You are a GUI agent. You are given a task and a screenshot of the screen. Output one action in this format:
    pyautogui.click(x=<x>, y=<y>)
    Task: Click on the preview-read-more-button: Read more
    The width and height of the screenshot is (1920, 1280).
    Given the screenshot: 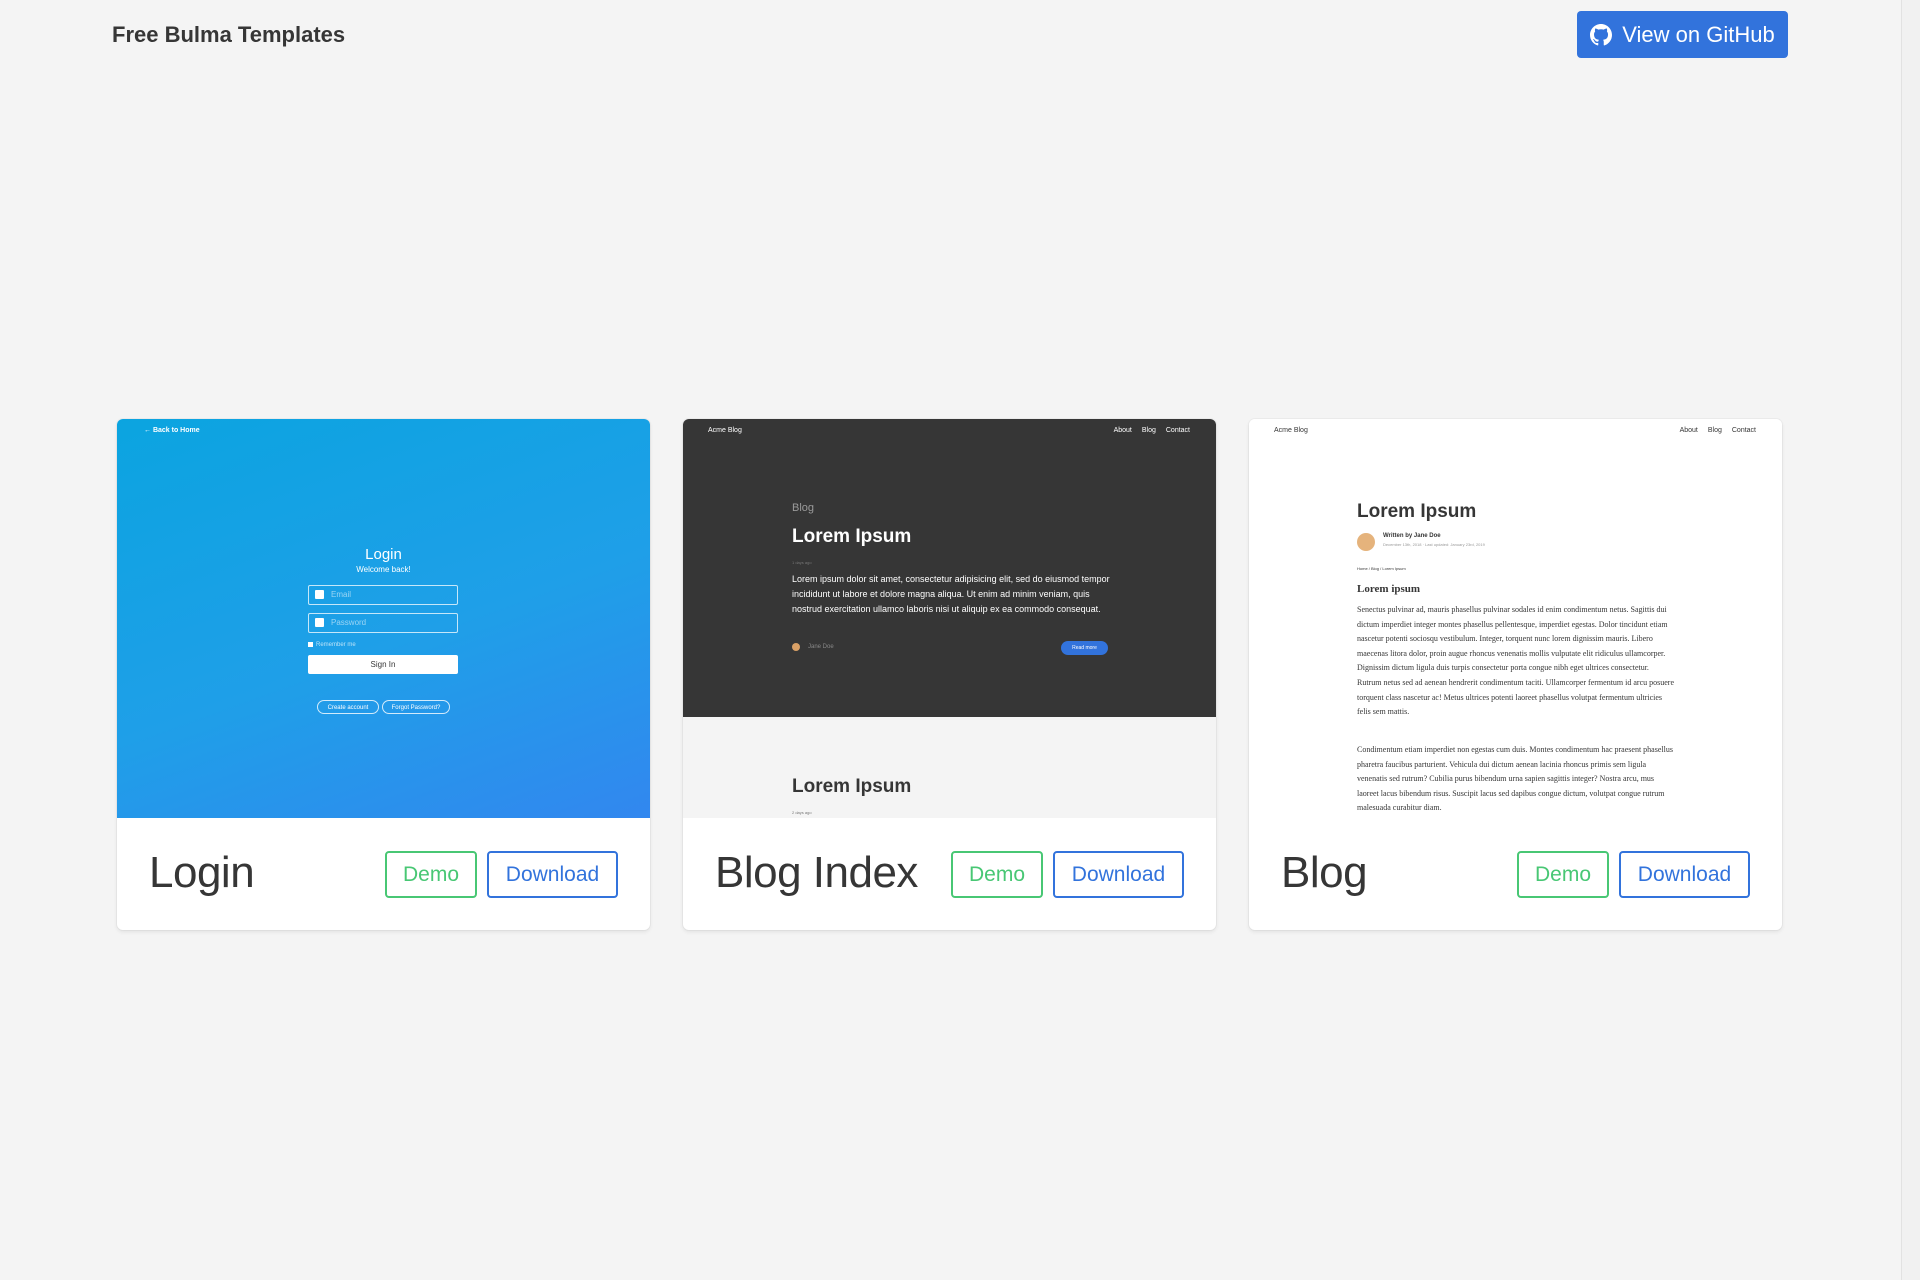 What is the action you would take?
    pyautogui.click(x=1084, y=648)
    